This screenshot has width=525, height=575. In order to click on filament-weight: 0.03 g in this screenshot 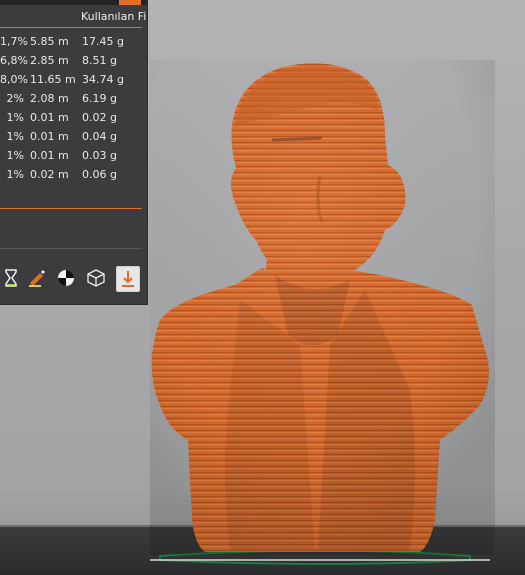, I will do `click(99, 155)`.